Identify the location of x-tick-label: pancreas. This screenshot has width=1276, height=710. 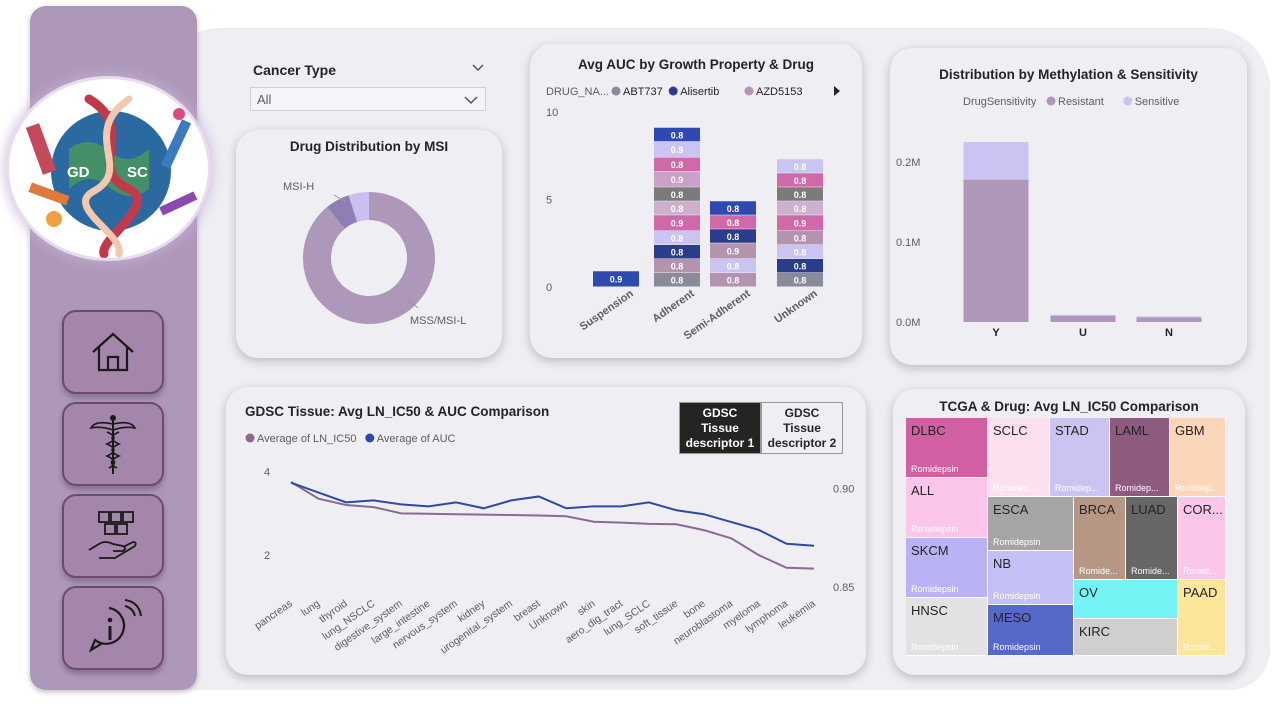
(273, 615).